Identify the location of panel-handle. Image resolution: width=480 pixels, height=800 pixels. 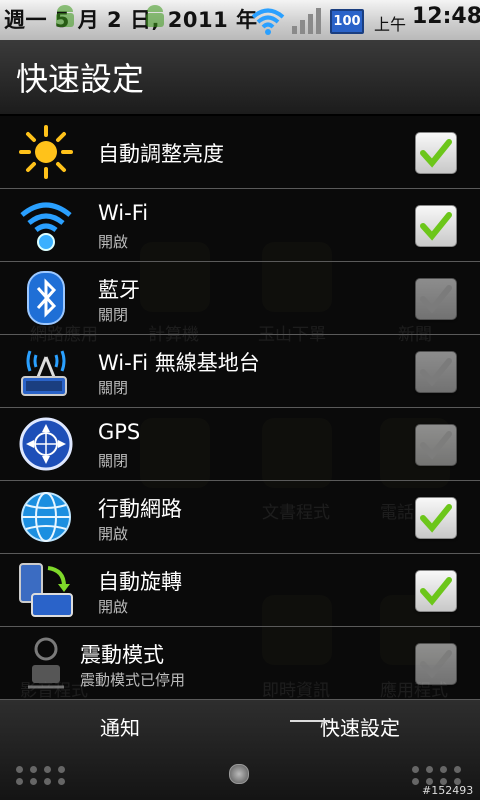
(239, 774).